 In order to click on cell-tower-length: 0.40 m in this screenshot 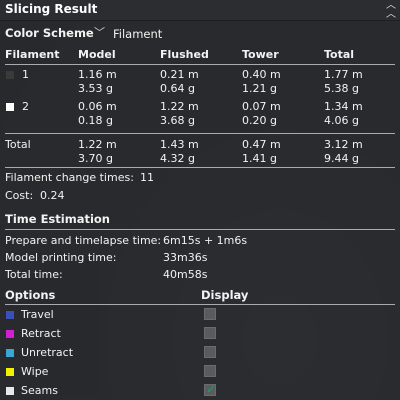, I will do `click(261, 74)`.